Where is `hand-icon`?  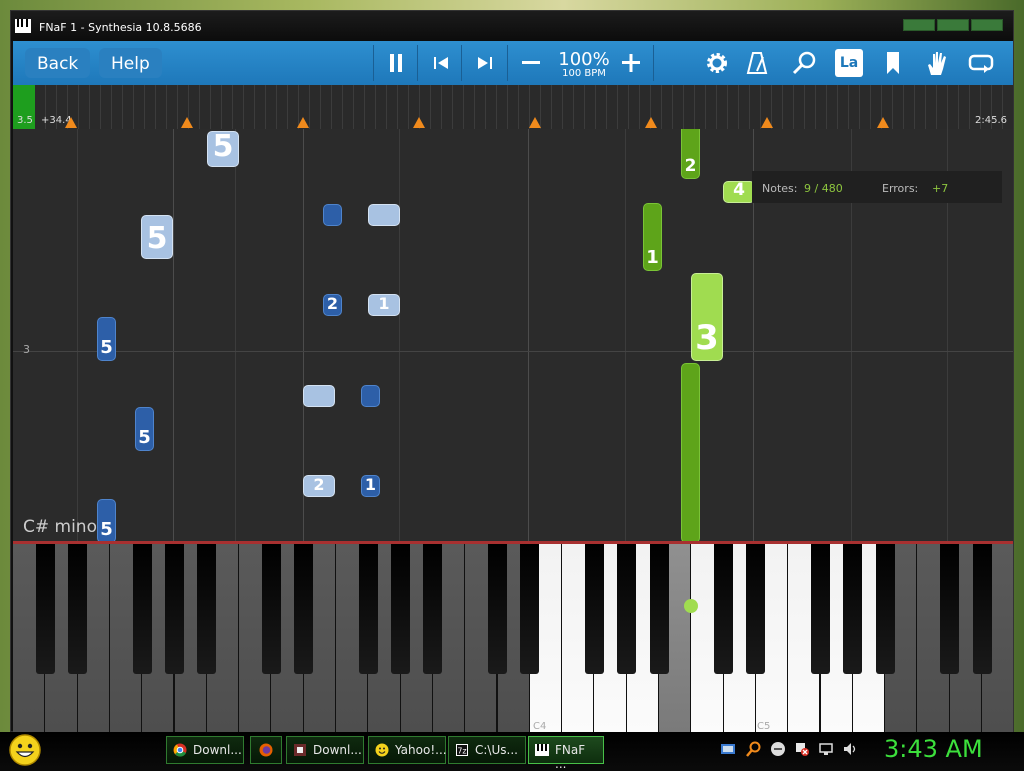
hand-icon is located at coordinates (937, 63).